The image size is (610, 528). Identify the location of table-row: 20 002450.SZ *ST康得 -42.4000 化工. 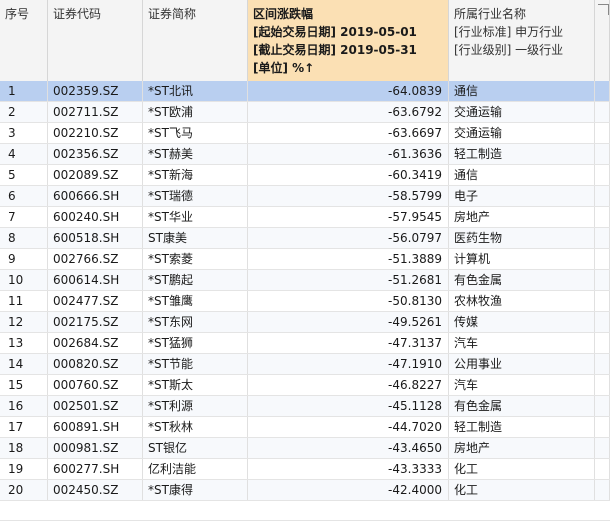
(305, 490).